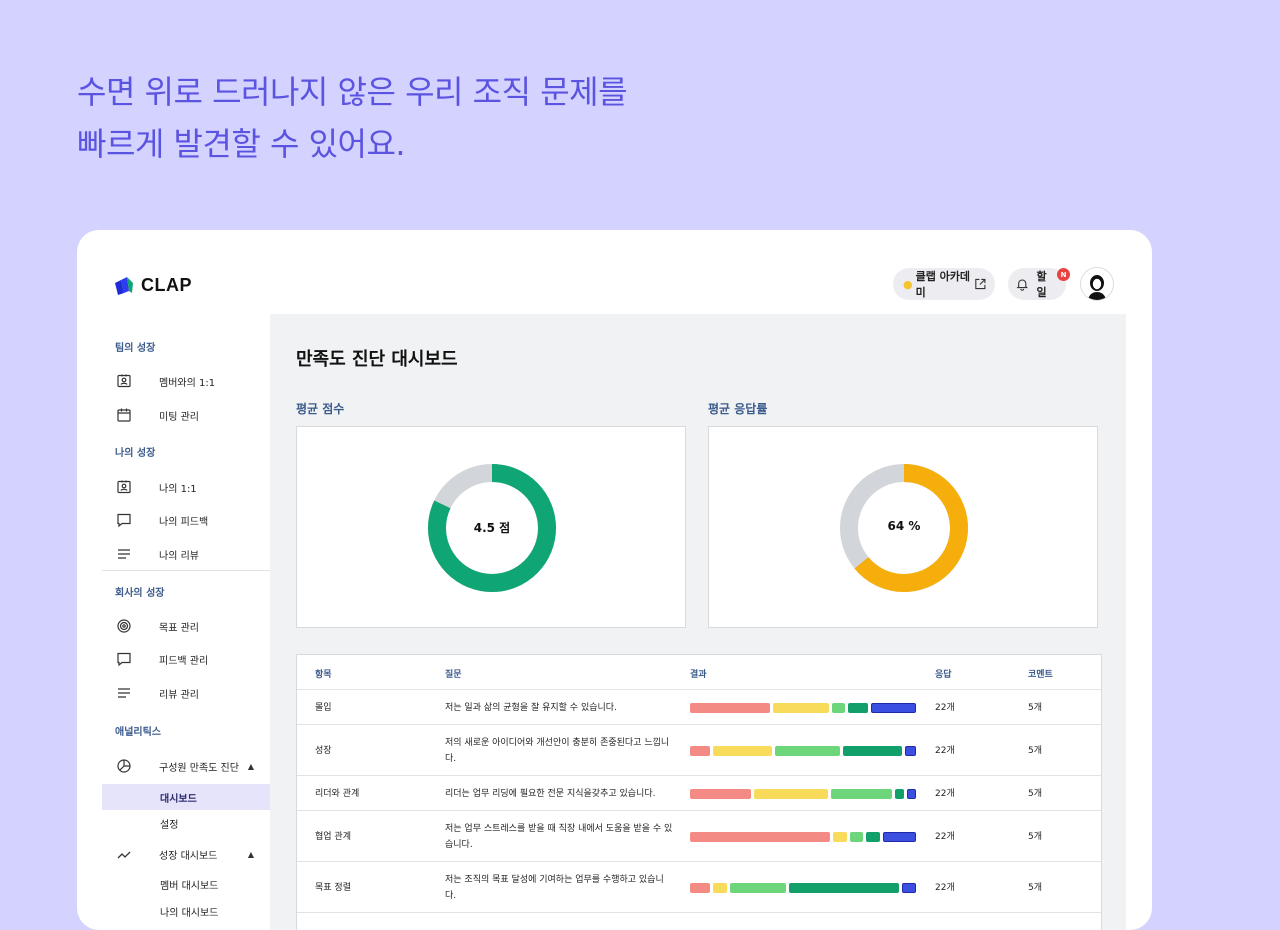 This screenshot has width=1280, height=930. Describe the element at coordinates (333, 887) in the screenshot. I see `row-item: 목표 정렬` at that location.